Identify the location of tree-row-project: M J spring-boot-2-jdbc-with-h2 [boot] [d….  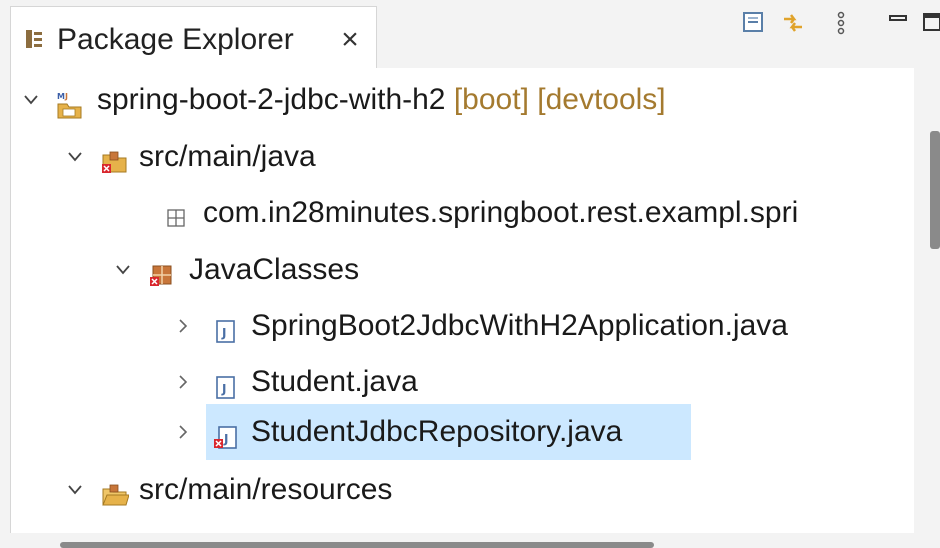
(451, 100).